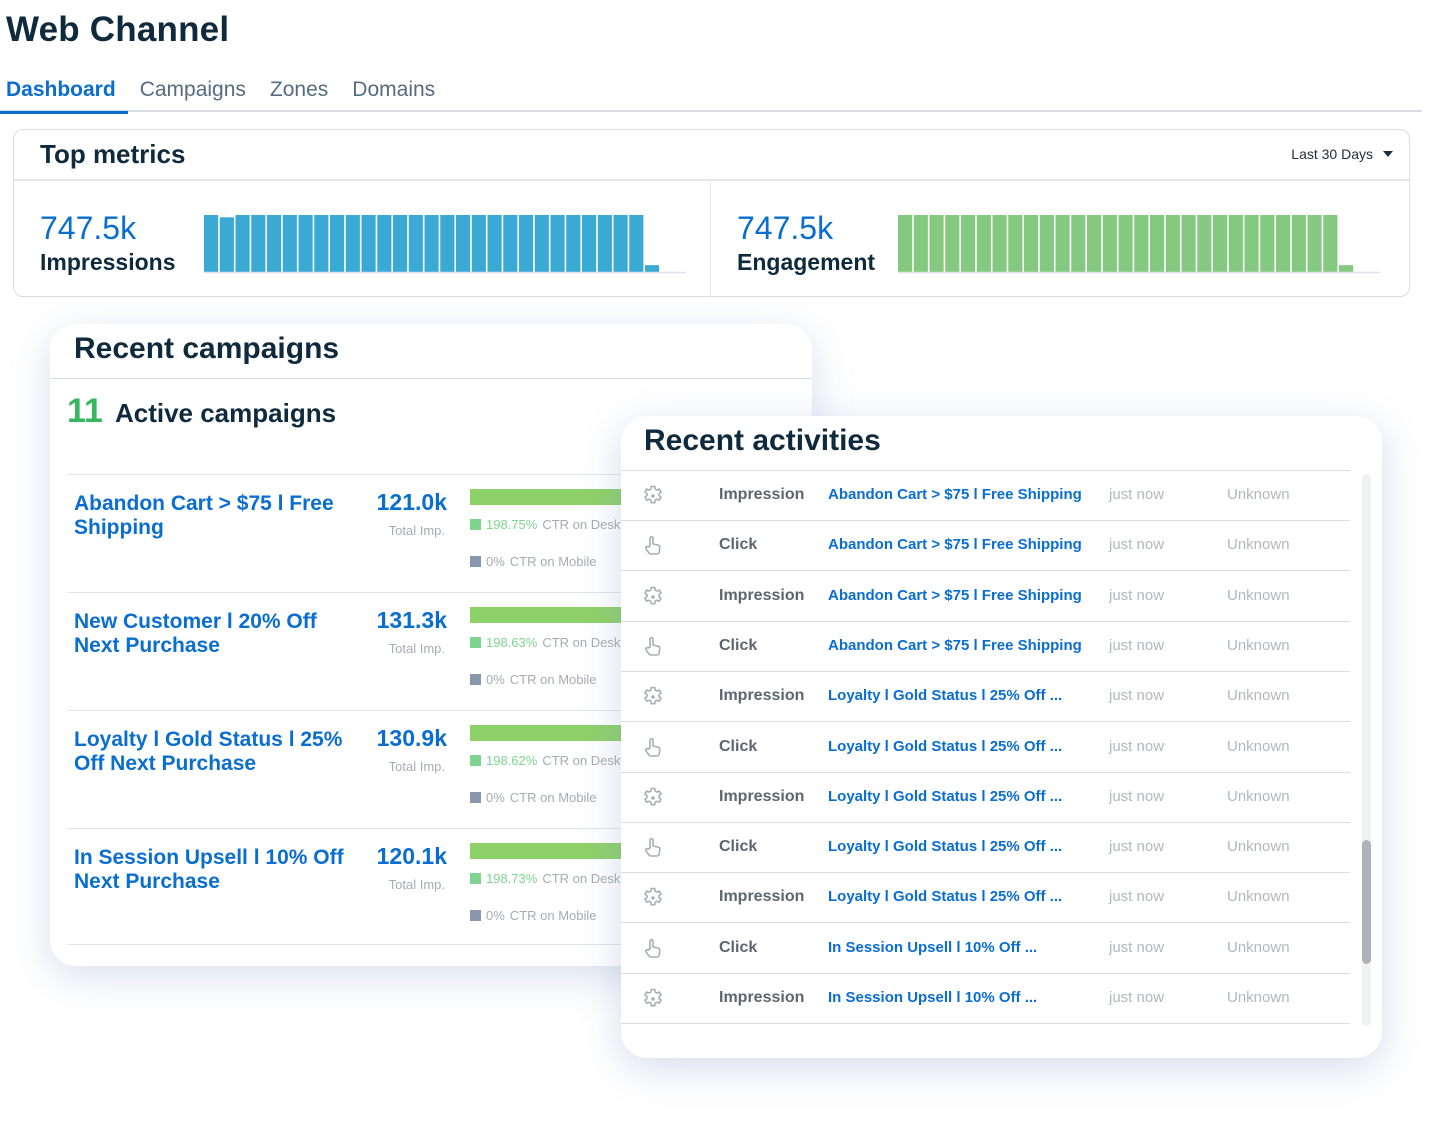  I want to click on date-range-value: Last 30 Days, so click(1332, 154).